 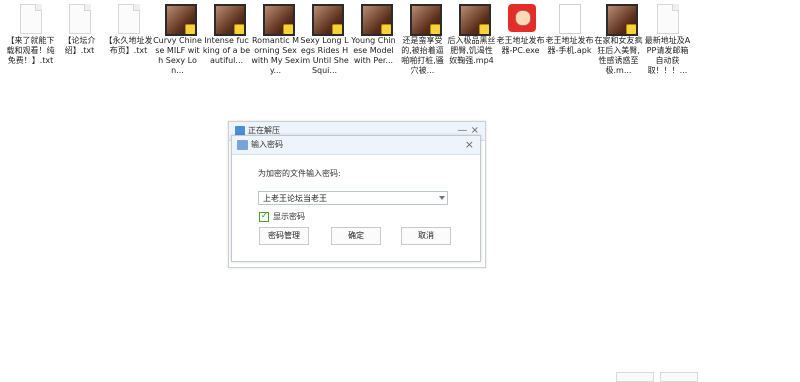 I want to click on desktop-file: 【来了就能下载和观看！纯免费！】.txt, so click(x=30, y=42).